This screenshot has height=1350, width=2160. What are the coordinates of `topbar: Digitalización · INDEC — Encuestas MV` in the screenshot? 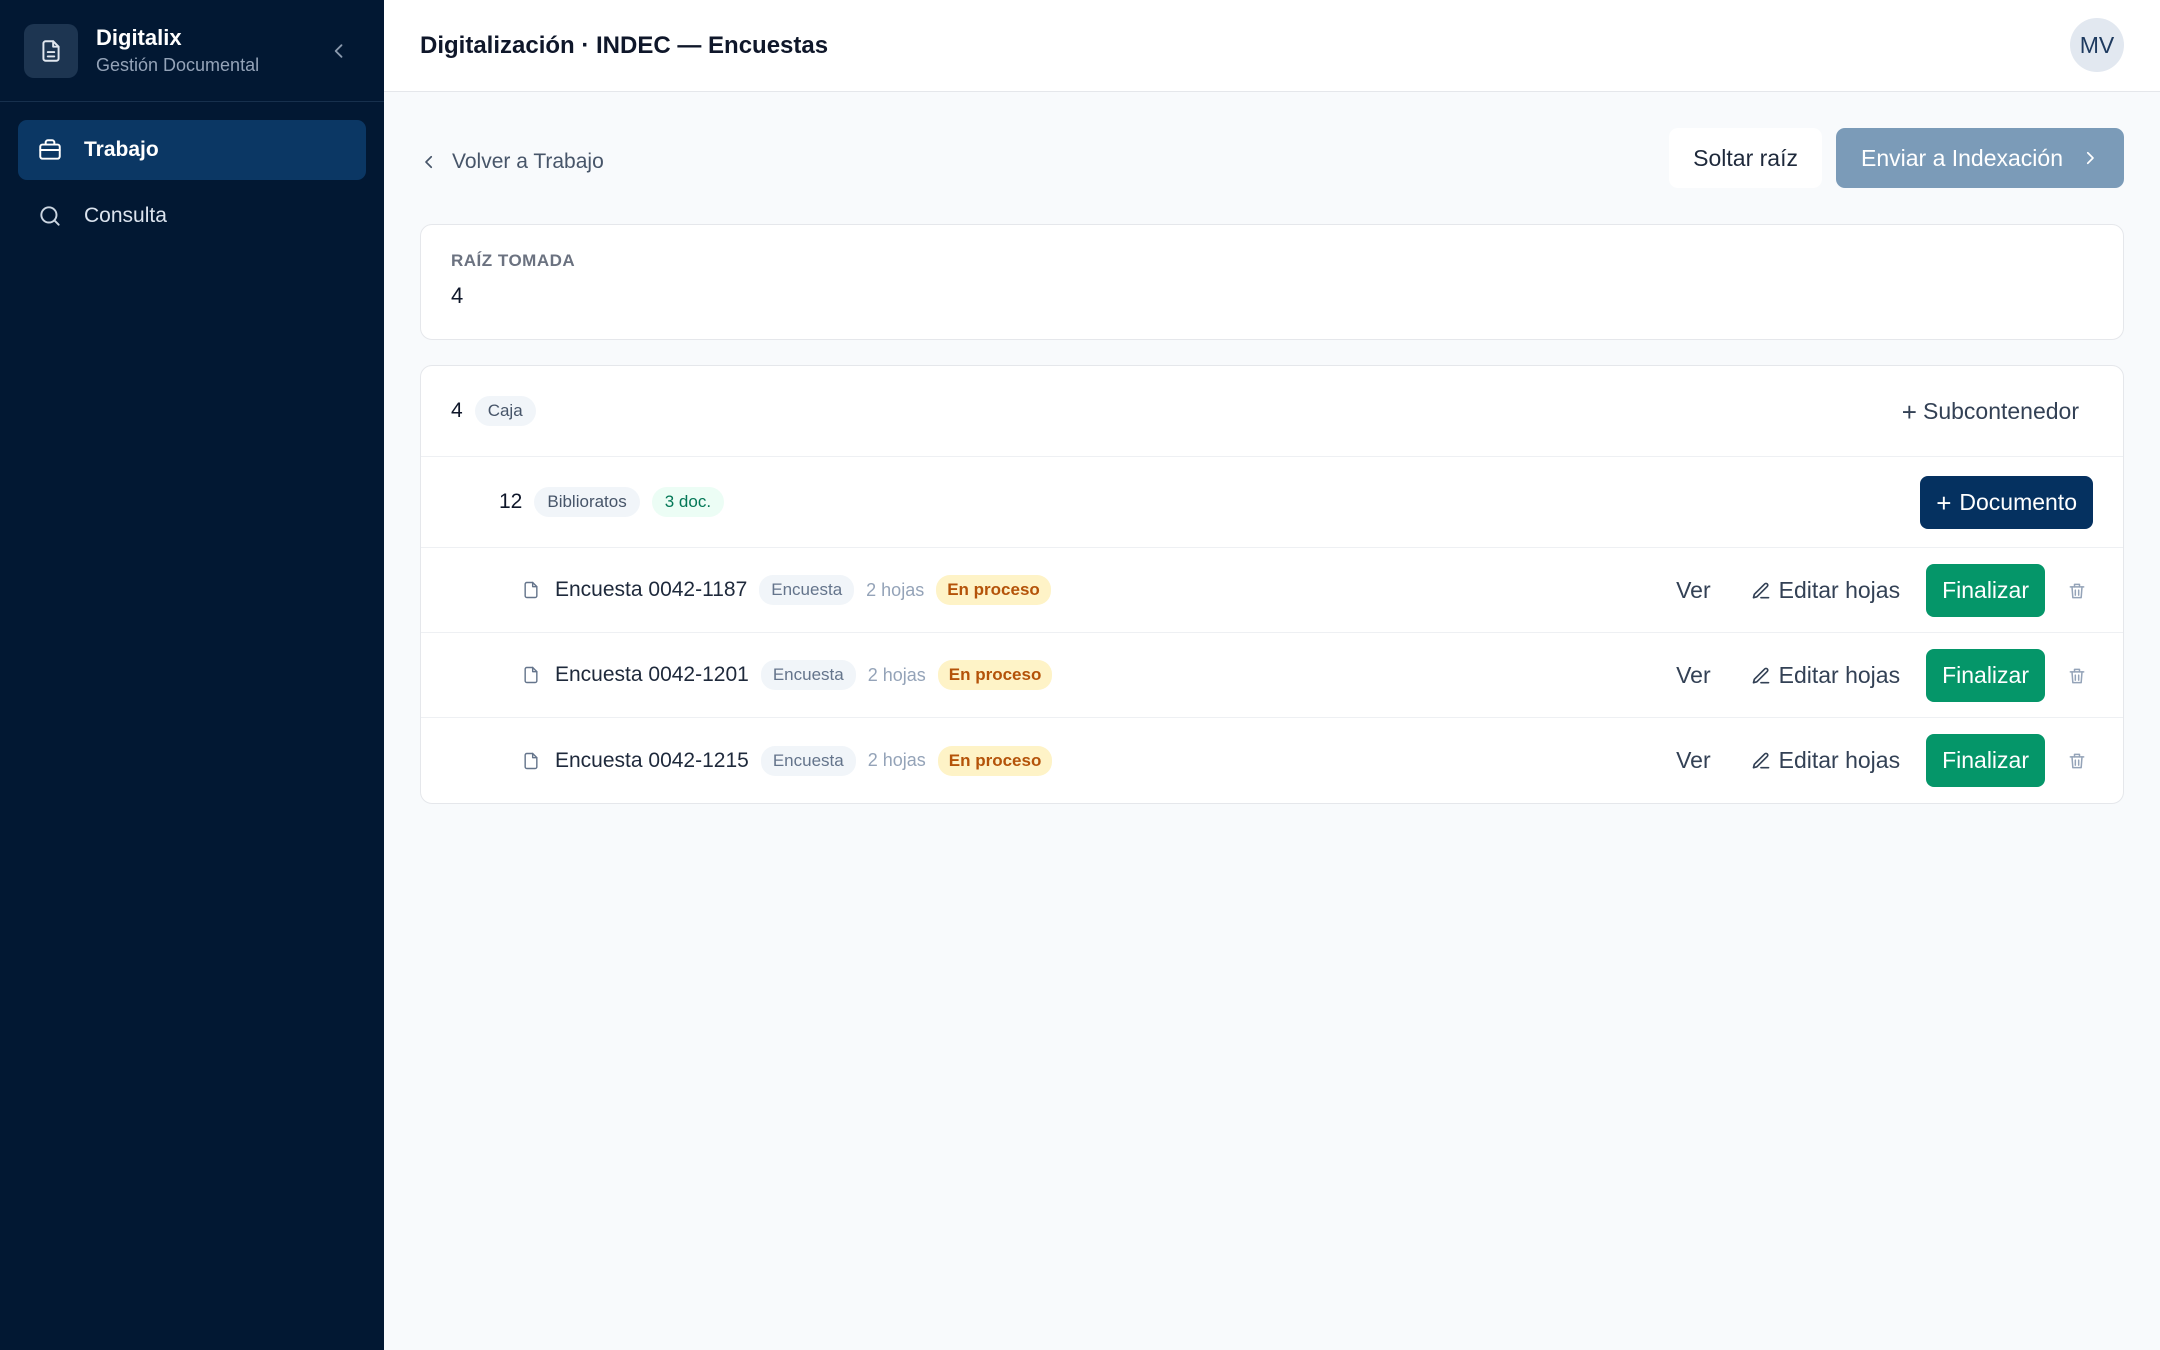 It's located at (1272, 46).